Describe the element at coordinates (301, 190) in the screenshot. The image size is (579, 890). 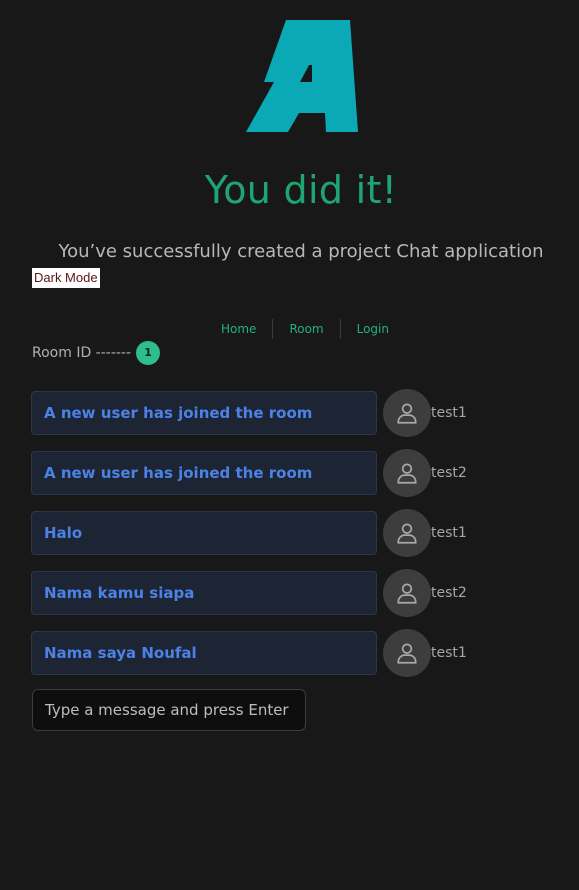
I see `page-title: You did it!` at that location.